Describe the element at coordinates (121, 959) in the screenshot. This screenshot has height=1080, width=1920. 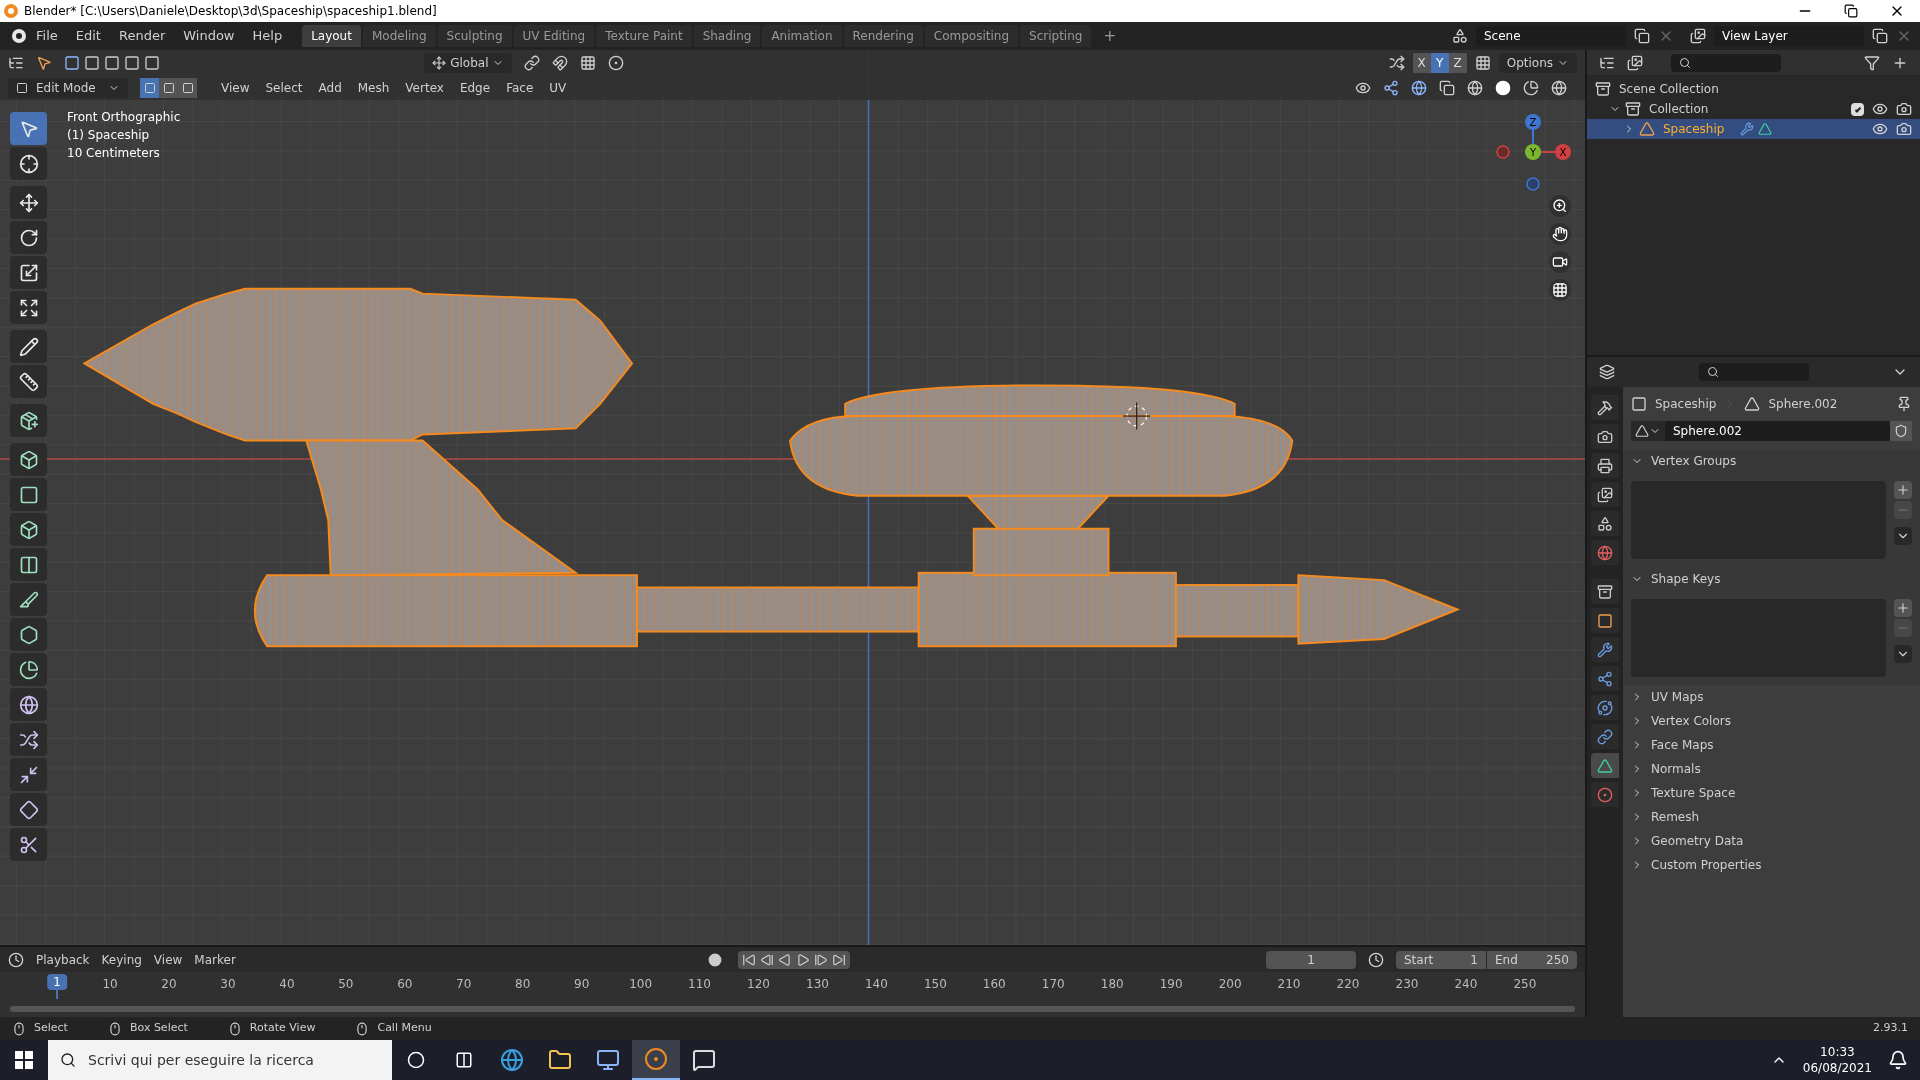
I see `menu-item: Keying` at that location.